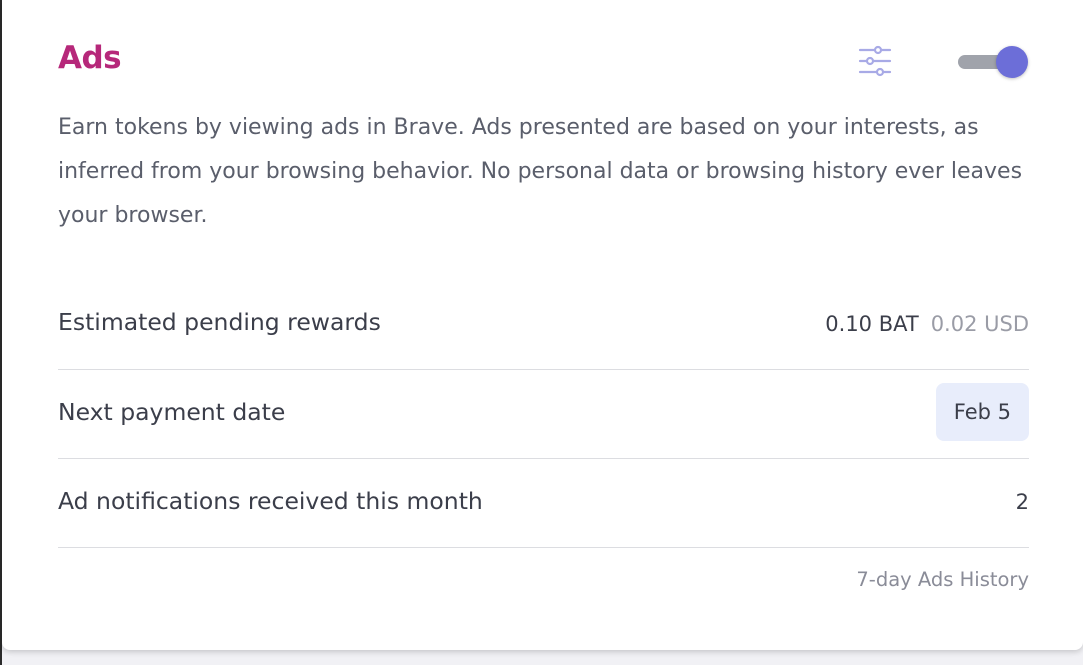 This screenshot has height=665, width=1083. Describe the element at coordinates (172, 412) in the screenshot. I see `row-label: Next payment date` at that location.